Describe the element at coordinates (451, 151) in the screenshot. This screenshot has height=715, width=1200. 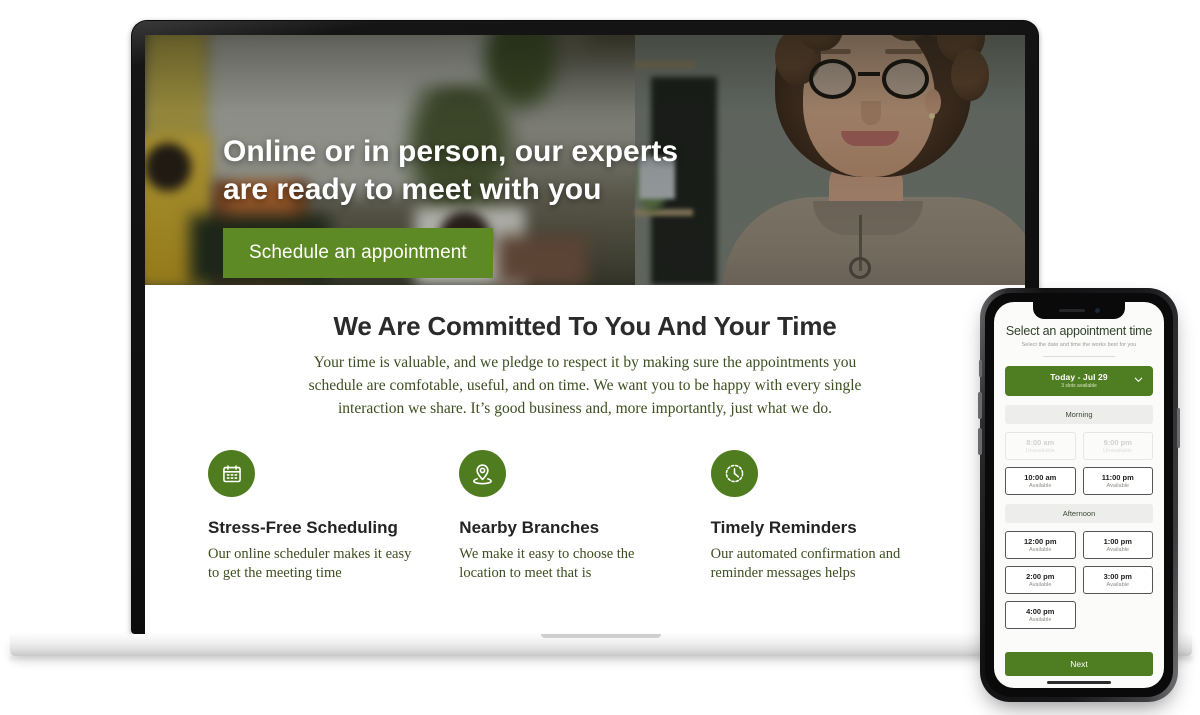
I see `hero-title-line-1: Online or in person, our experts` at that location.